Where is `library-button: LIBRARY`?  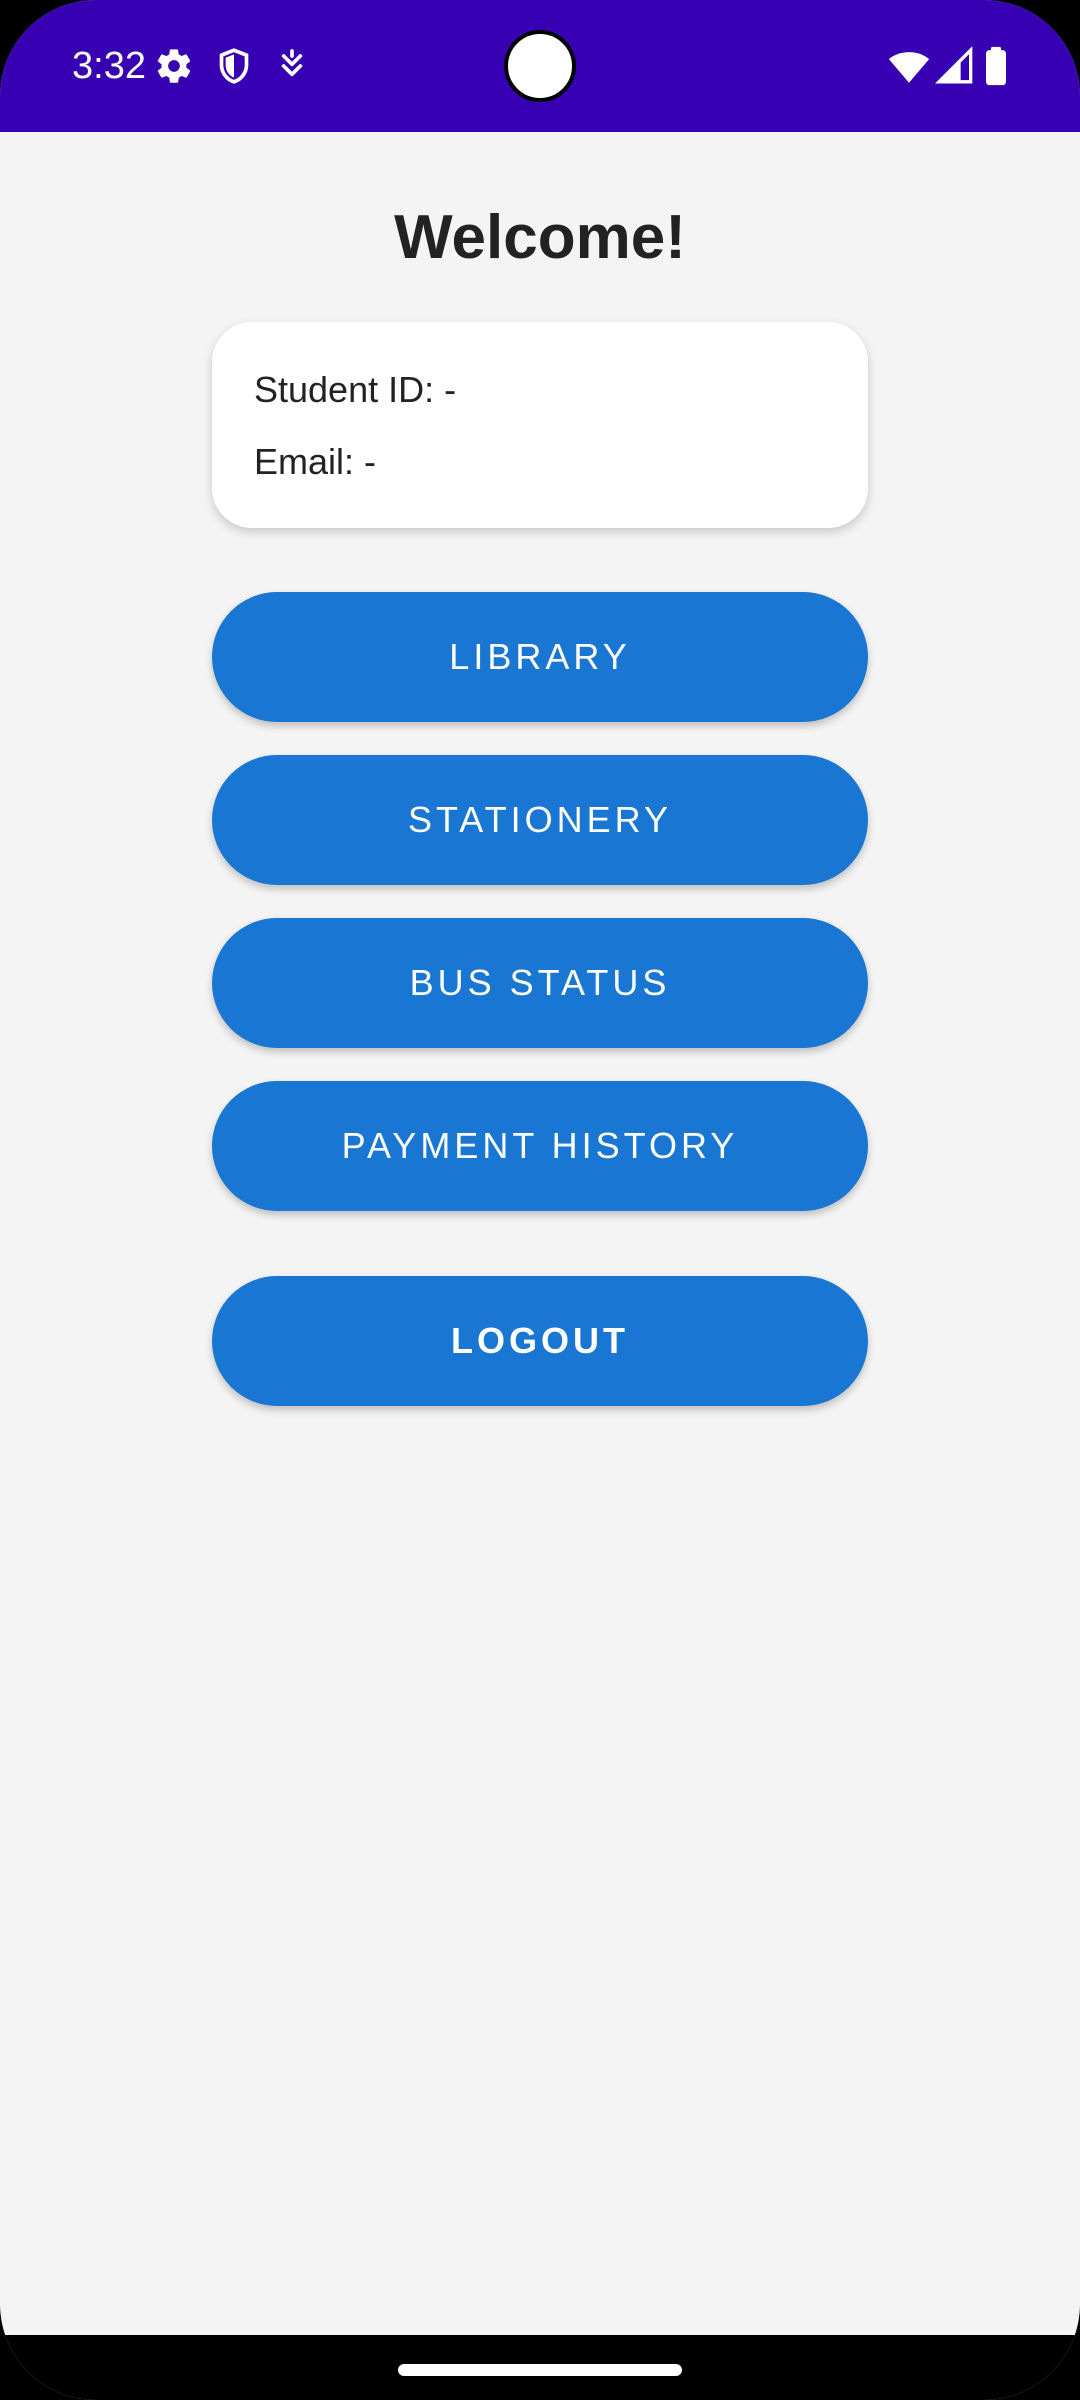 library-button: LIBRARY is located at coordinates (540, 657).